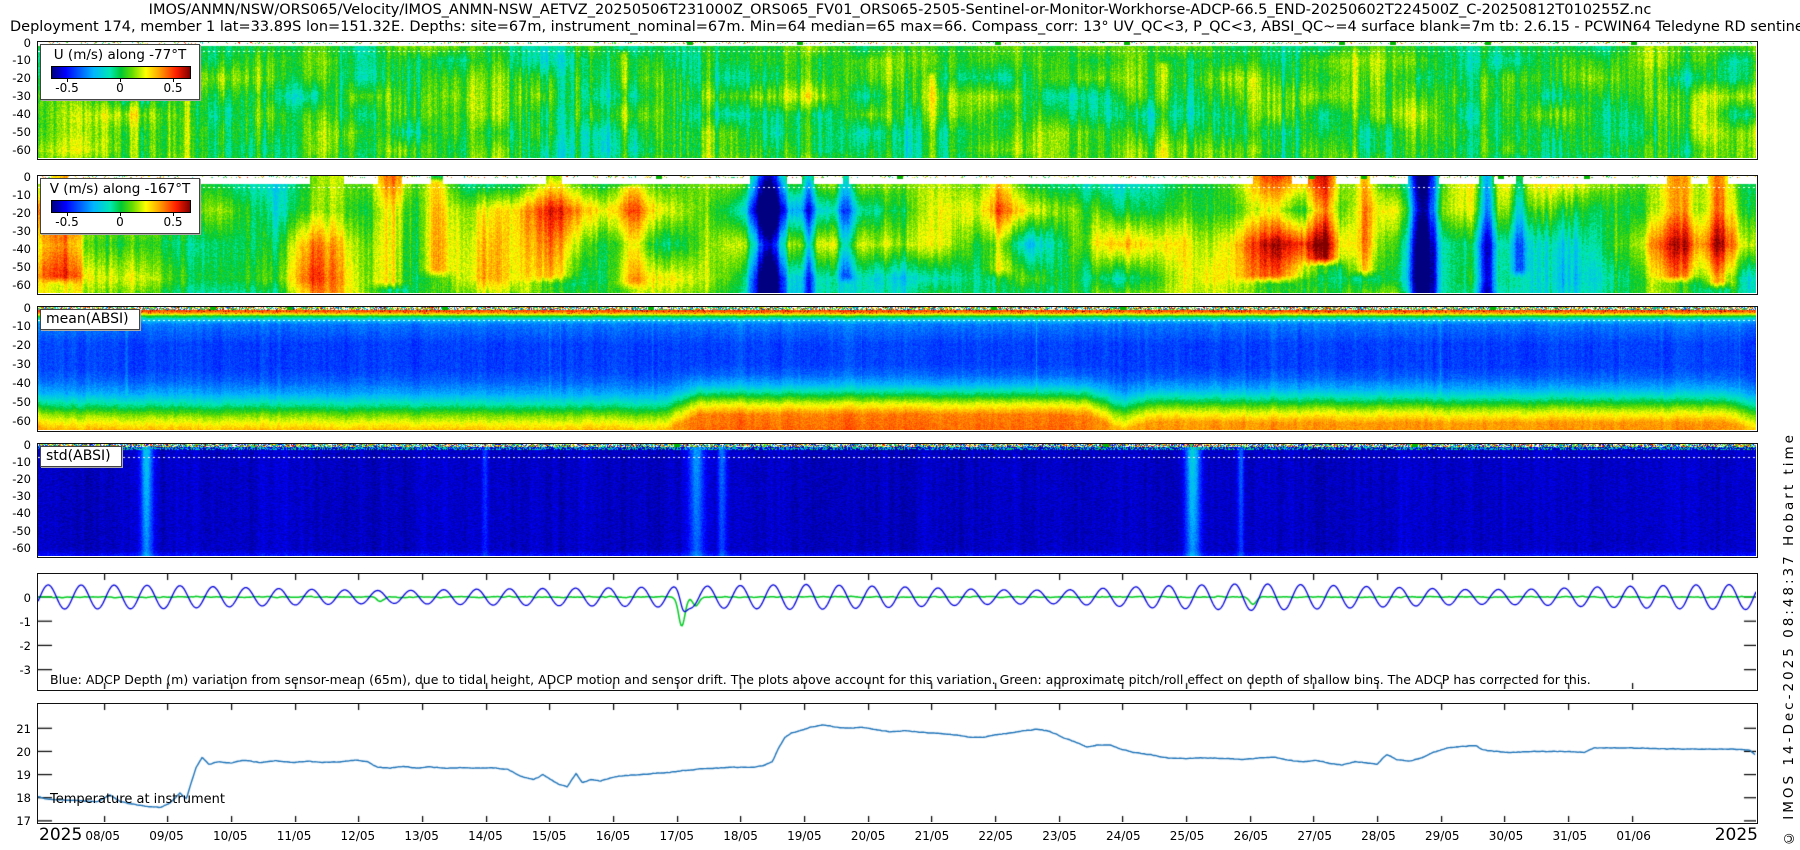  What do you see at coordinates (421, 836) in the screenshot?
I see `x-tick-label: 13/05` at bounding box center [421, 836].